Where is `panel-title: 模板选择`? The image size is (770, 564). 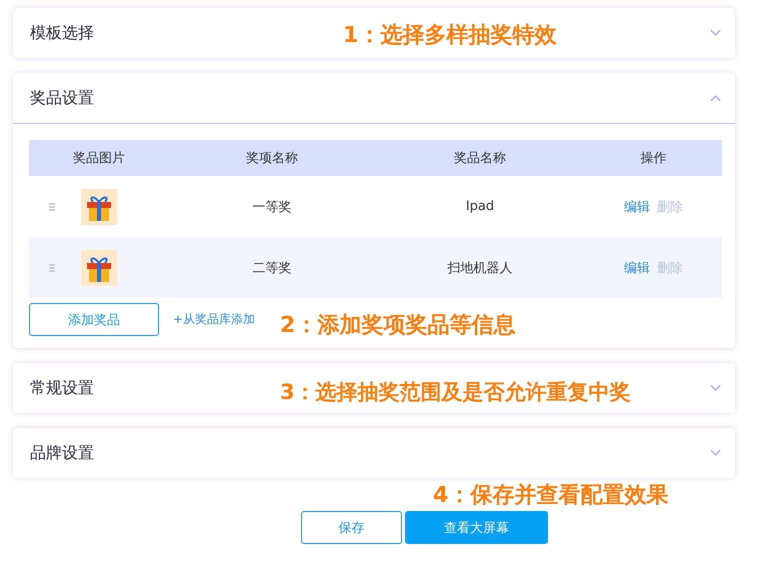 panel-title: 模板选择 is located at coordinates (62, 33).